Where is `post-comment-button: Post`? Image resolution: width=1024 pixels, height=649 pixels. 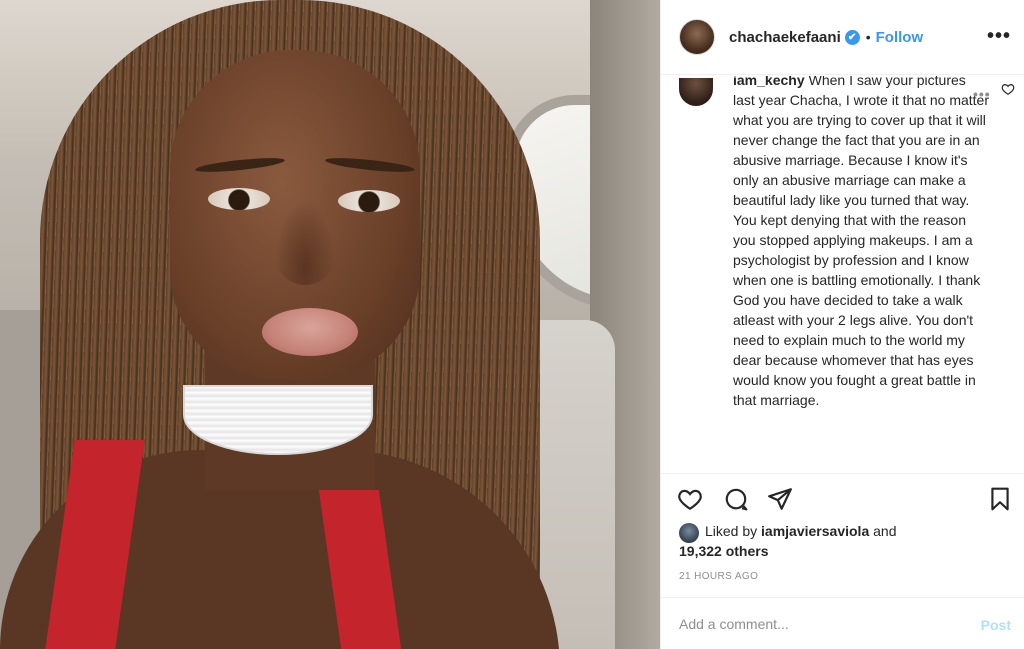 post-comment-button: Post is located at coordinates (996, 625).